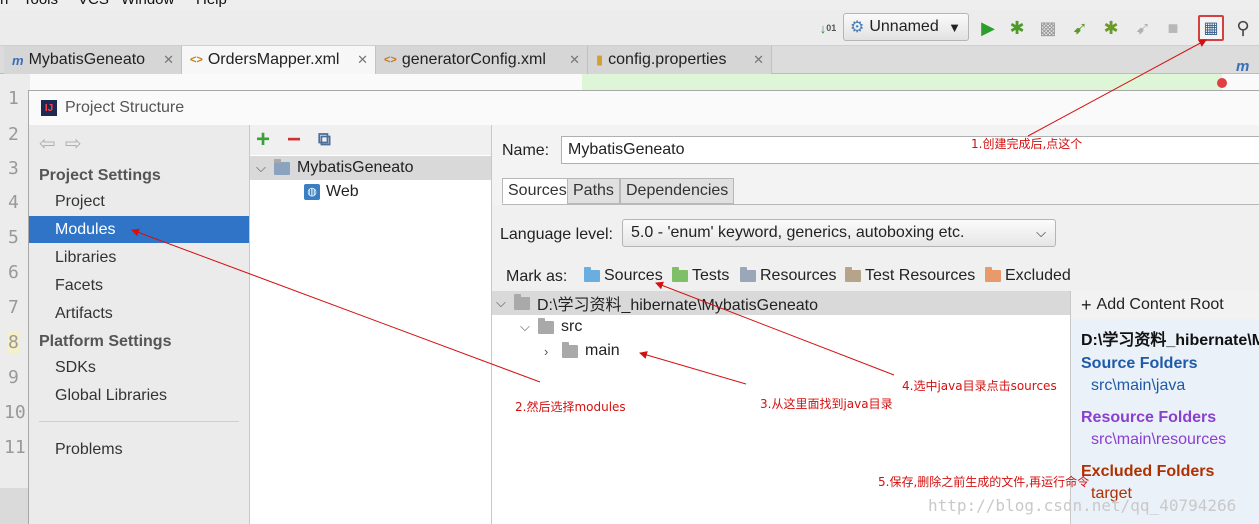  What do you see at coordinates (984, 482) in the screenshot?
I see `annotation-step5: 5.保存,删除之前生成的文件,再运行命令` at bounding box center [984, 482].